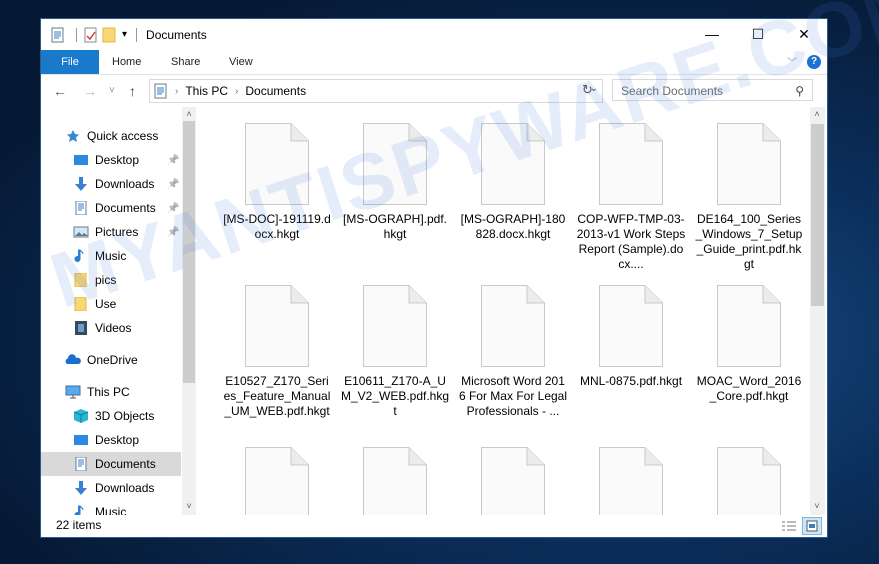 Image resolution: width=879 pixels, height=564 pixels. What do you see at coordinates (804, 34) in the screenshot?
I see `close-button: ✕` at bounding box center [804, 34].